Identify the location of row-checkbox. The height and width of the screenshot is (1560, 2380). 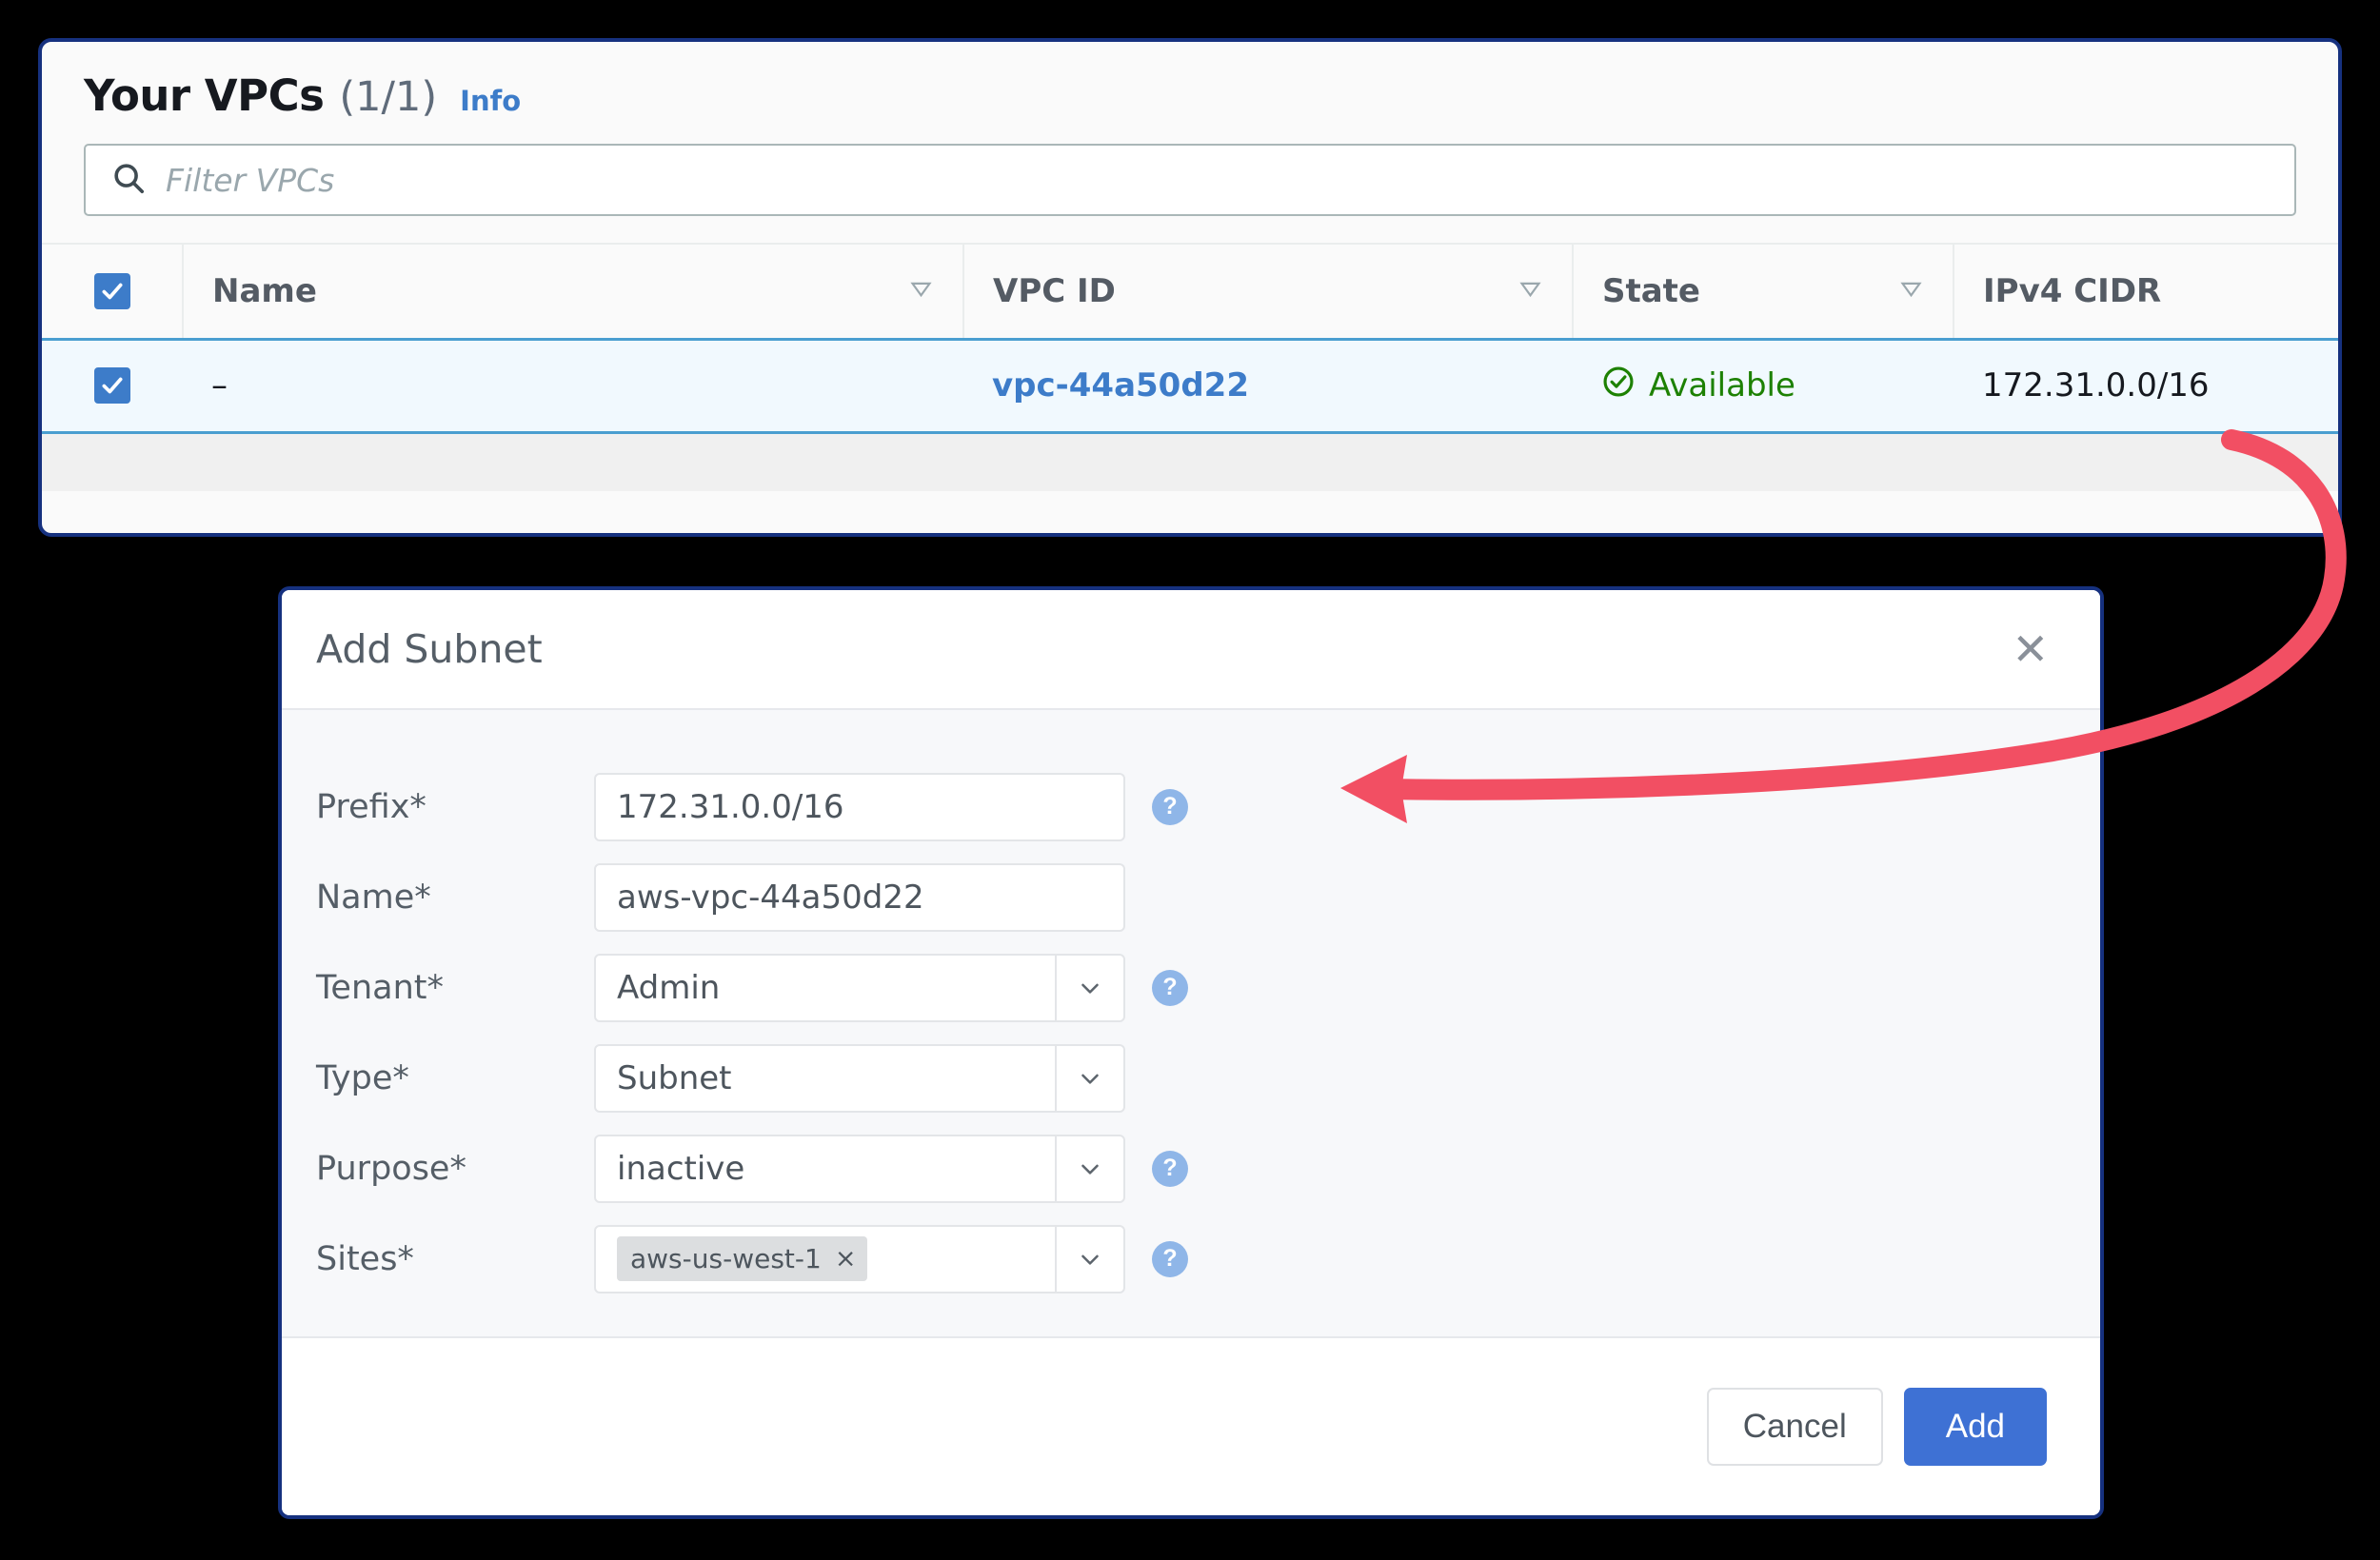
(112, 385).